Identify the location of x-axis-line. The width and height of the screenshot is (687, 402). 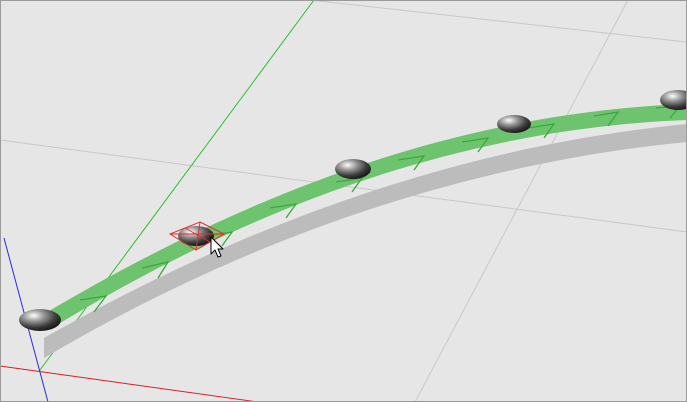
(129, 383).